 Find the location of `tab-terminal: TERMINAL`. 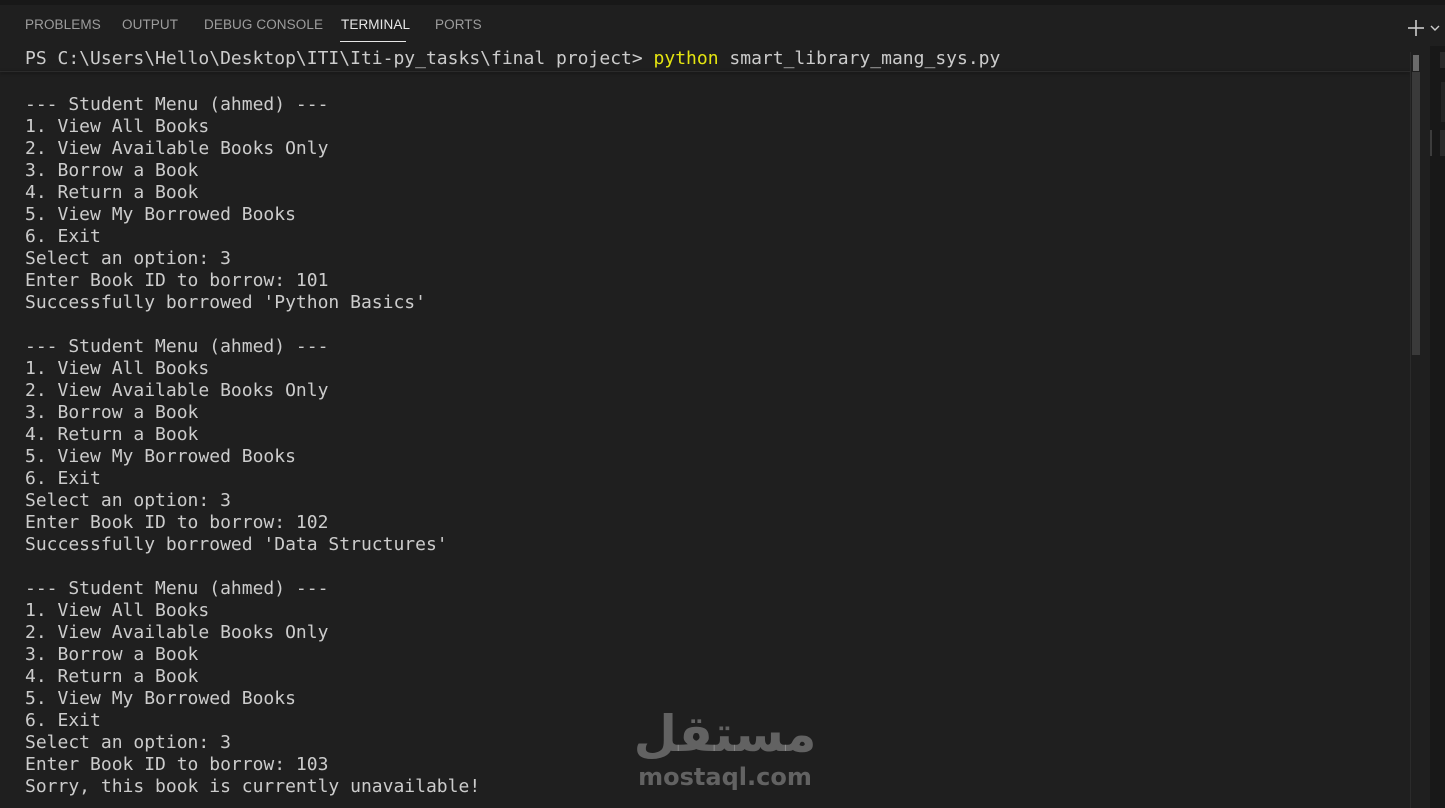

tab-terminal: TERMINAL is located at coordinates (375, 24).